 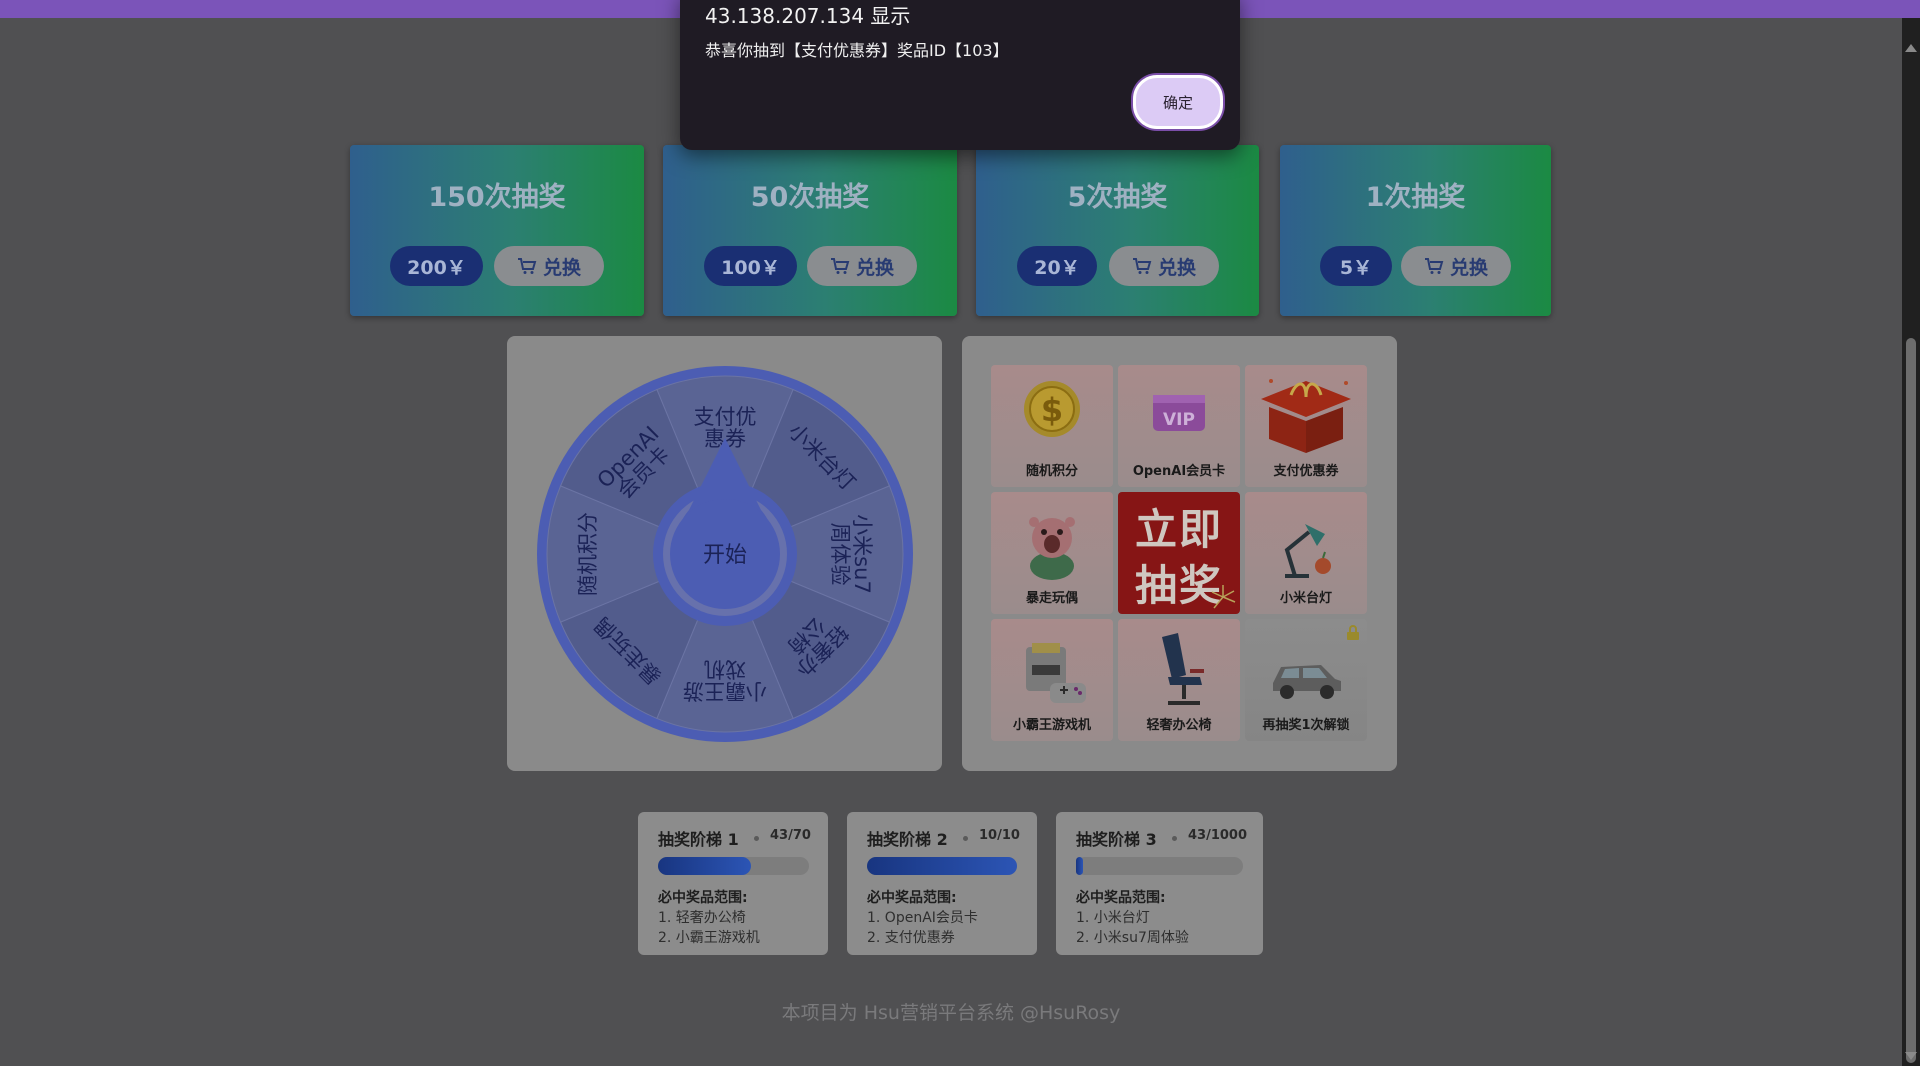 What do you see at coordinates (1353, 632) in the screenshot?
I see `lock-icon` at bounding box center [1353, 632].